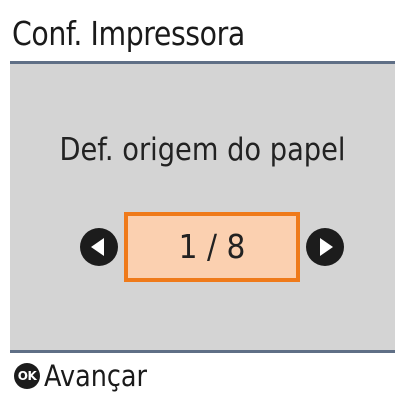  I want to click on arrow-right-icon, so click(325, 247).